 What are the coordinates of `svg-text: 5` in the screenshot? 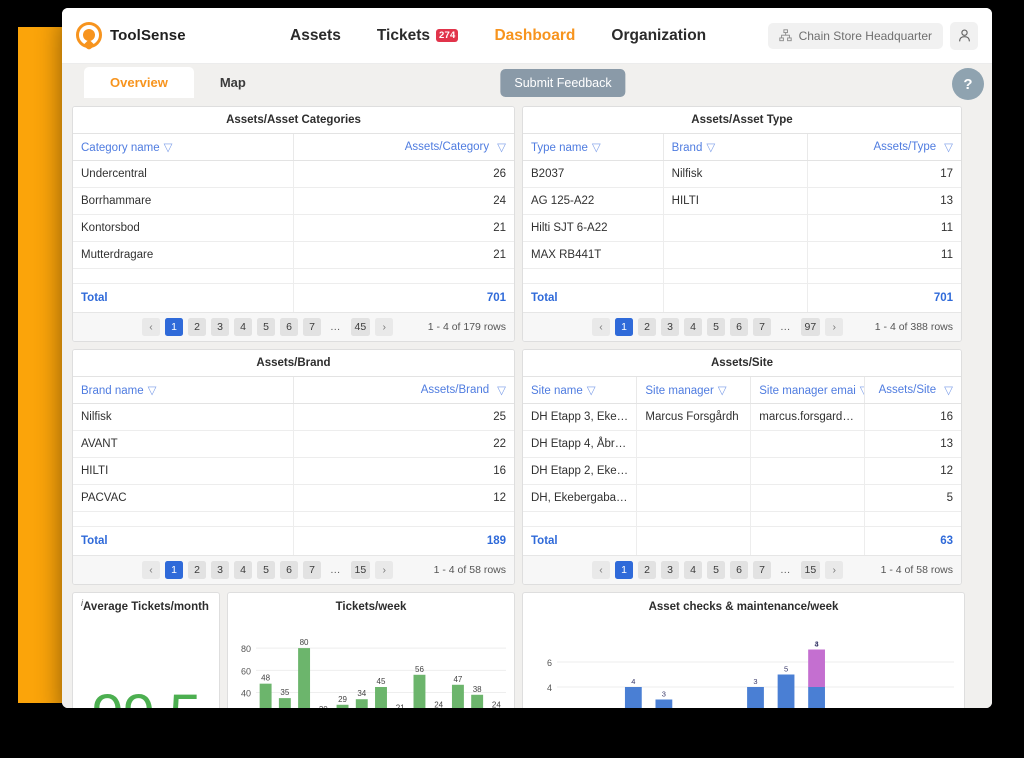 It's located at (786, 669).